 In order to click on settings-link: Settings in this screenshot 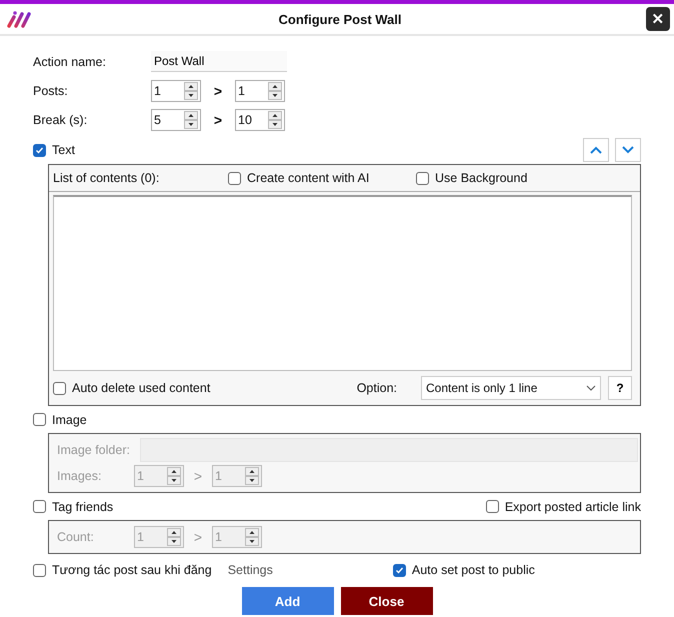, I will do `click(250, 570)`.